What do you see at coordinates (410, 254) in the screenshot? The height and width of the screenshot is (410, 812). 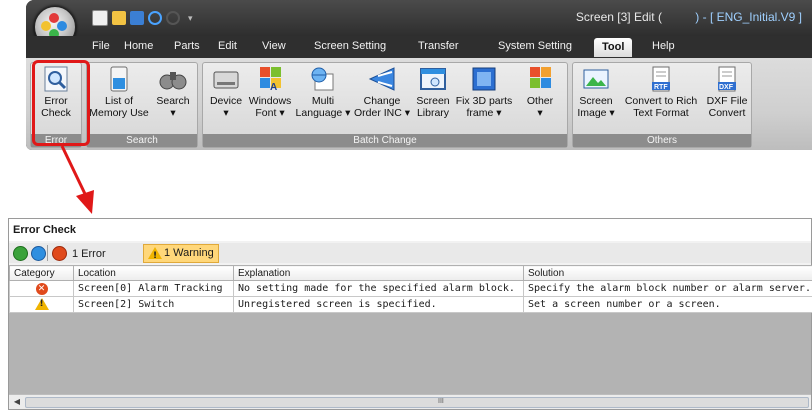 I see `error-check-toolbar: 1 Error 1 Warning` at bounding box center [410, 254].